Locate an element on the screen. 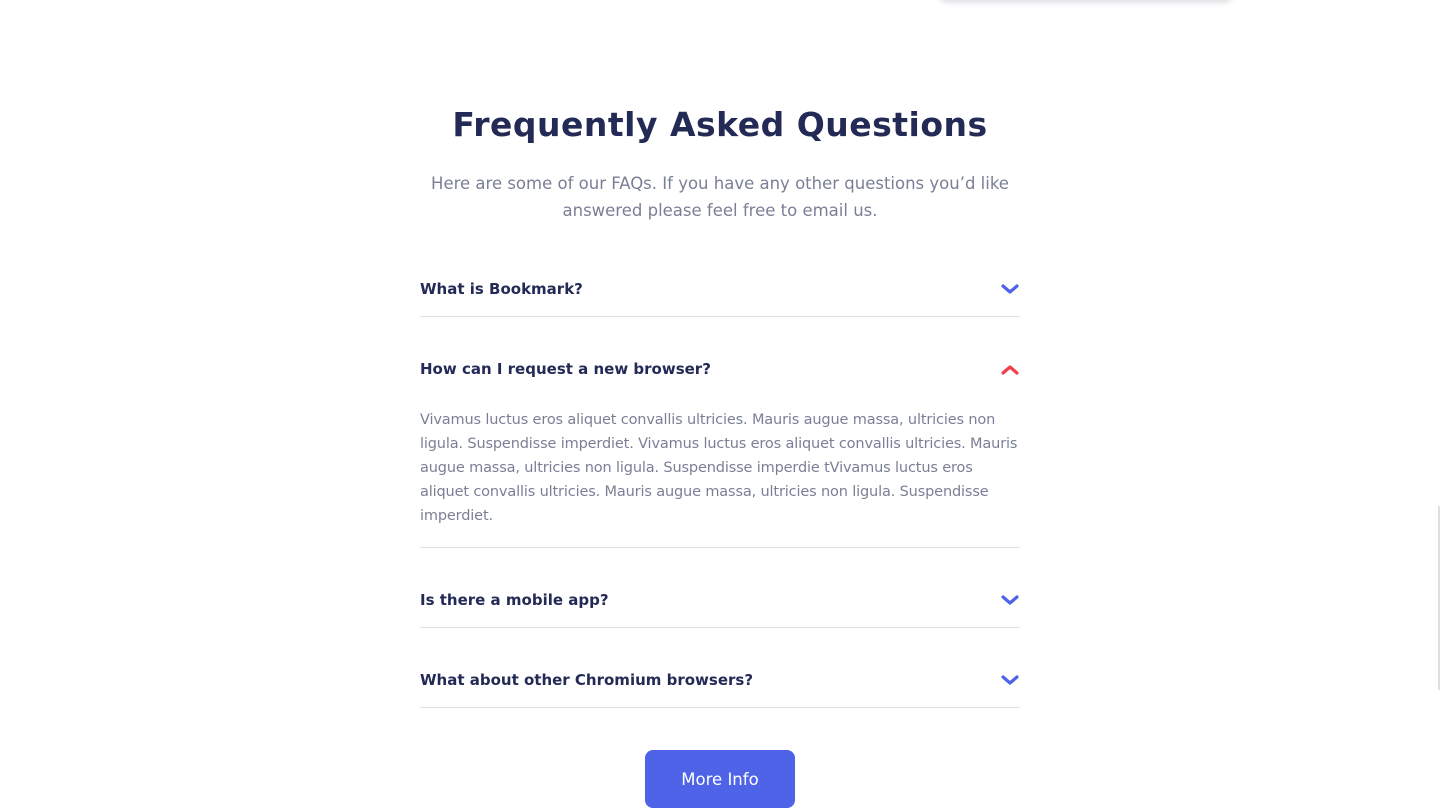 This screenshot has height=812, width=1440. faq-question: How can I request a new browser? is located at coordinates (565, 369).